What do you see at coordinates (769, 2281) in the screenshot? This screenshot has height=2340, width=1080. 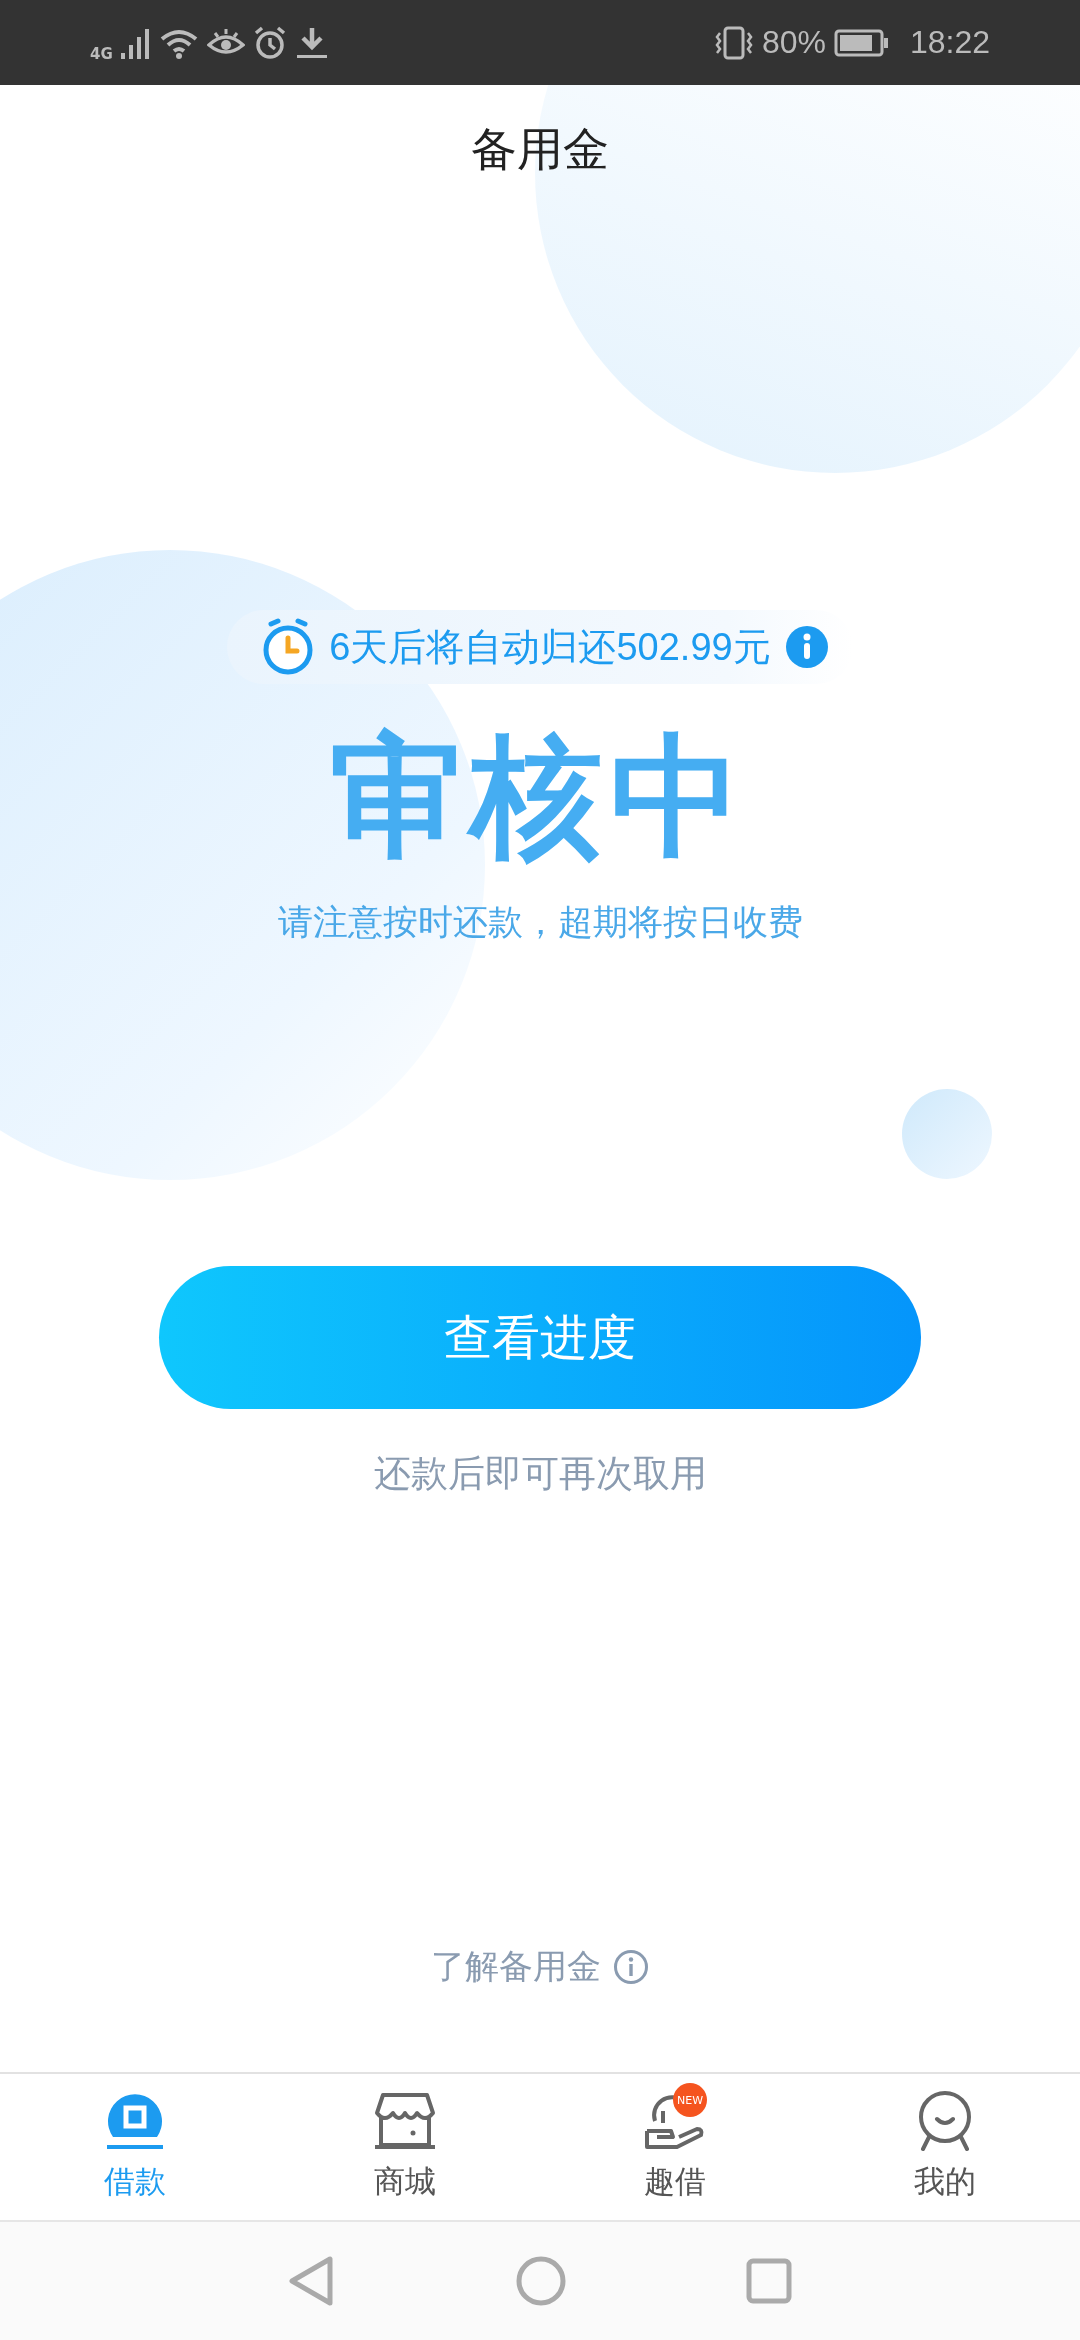 I see `recents-icon` at bounding box center [769, 2281].